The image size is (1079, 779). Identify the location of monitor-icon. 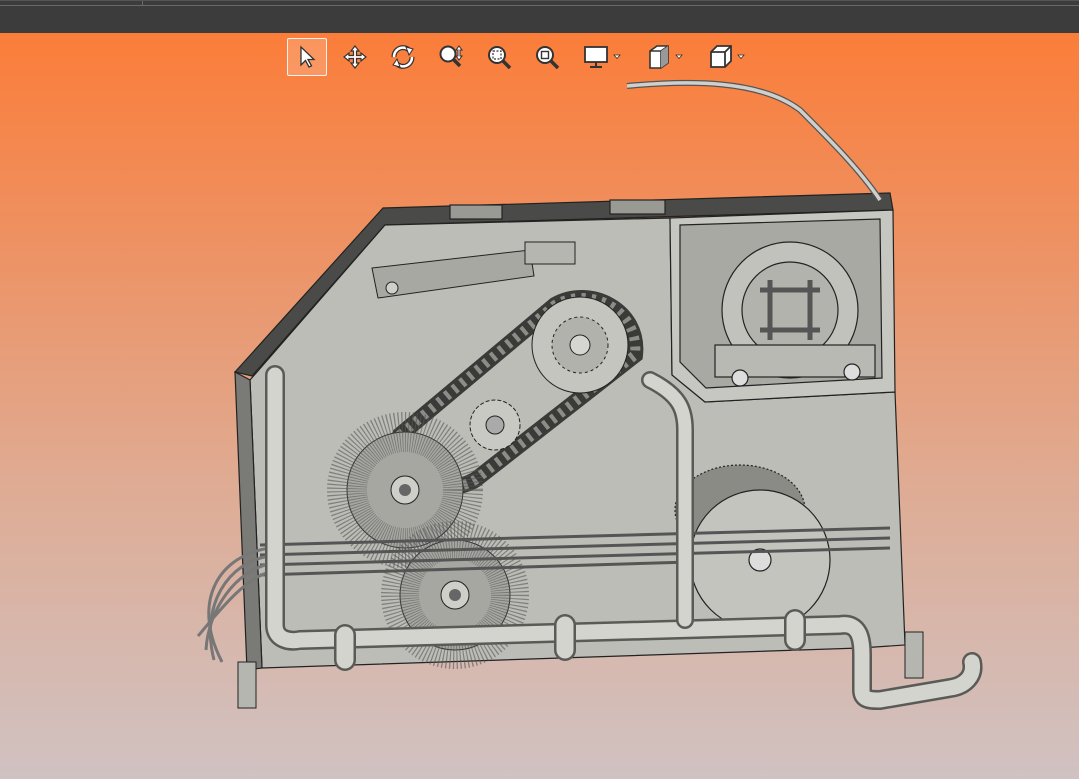
(596, 57).